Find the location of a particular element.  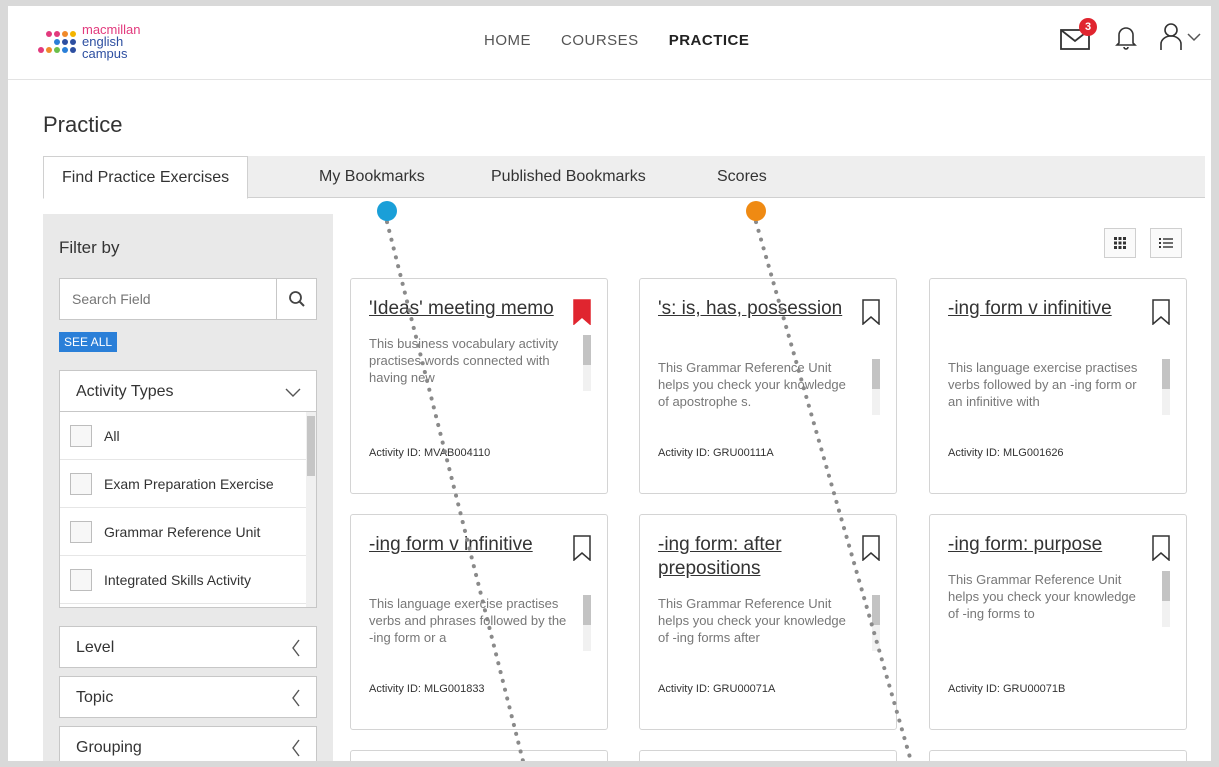

activity-id: Activity ID: GRU00071B is located at coordinates (1007, 689).